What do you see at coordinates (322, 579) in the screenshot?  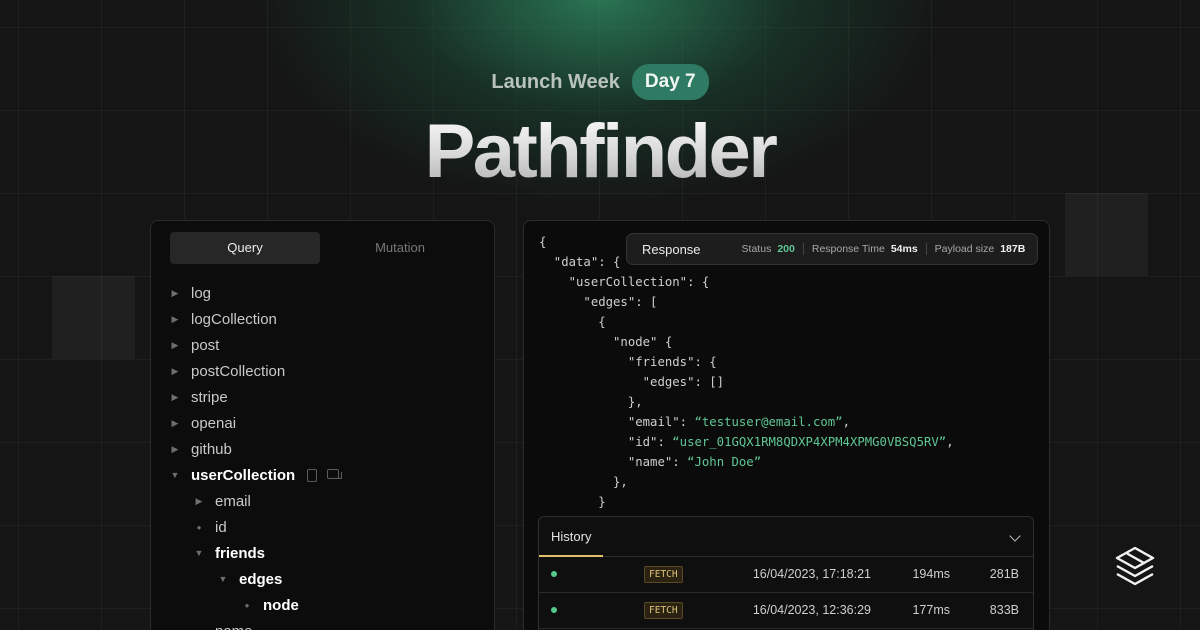 I see `tree-item-edges: ▼ edges` at bounding box center [322, 579].